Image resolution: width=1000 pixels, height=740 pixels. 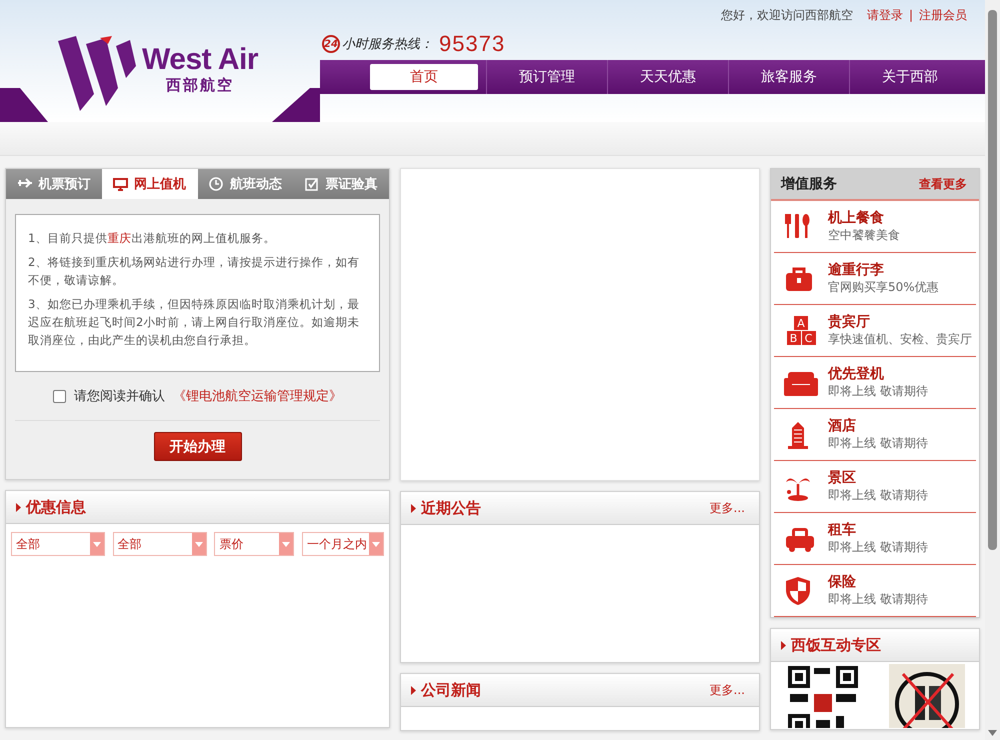 I want to click on filter-dropdown: 票价, so click(x=254, y=544).